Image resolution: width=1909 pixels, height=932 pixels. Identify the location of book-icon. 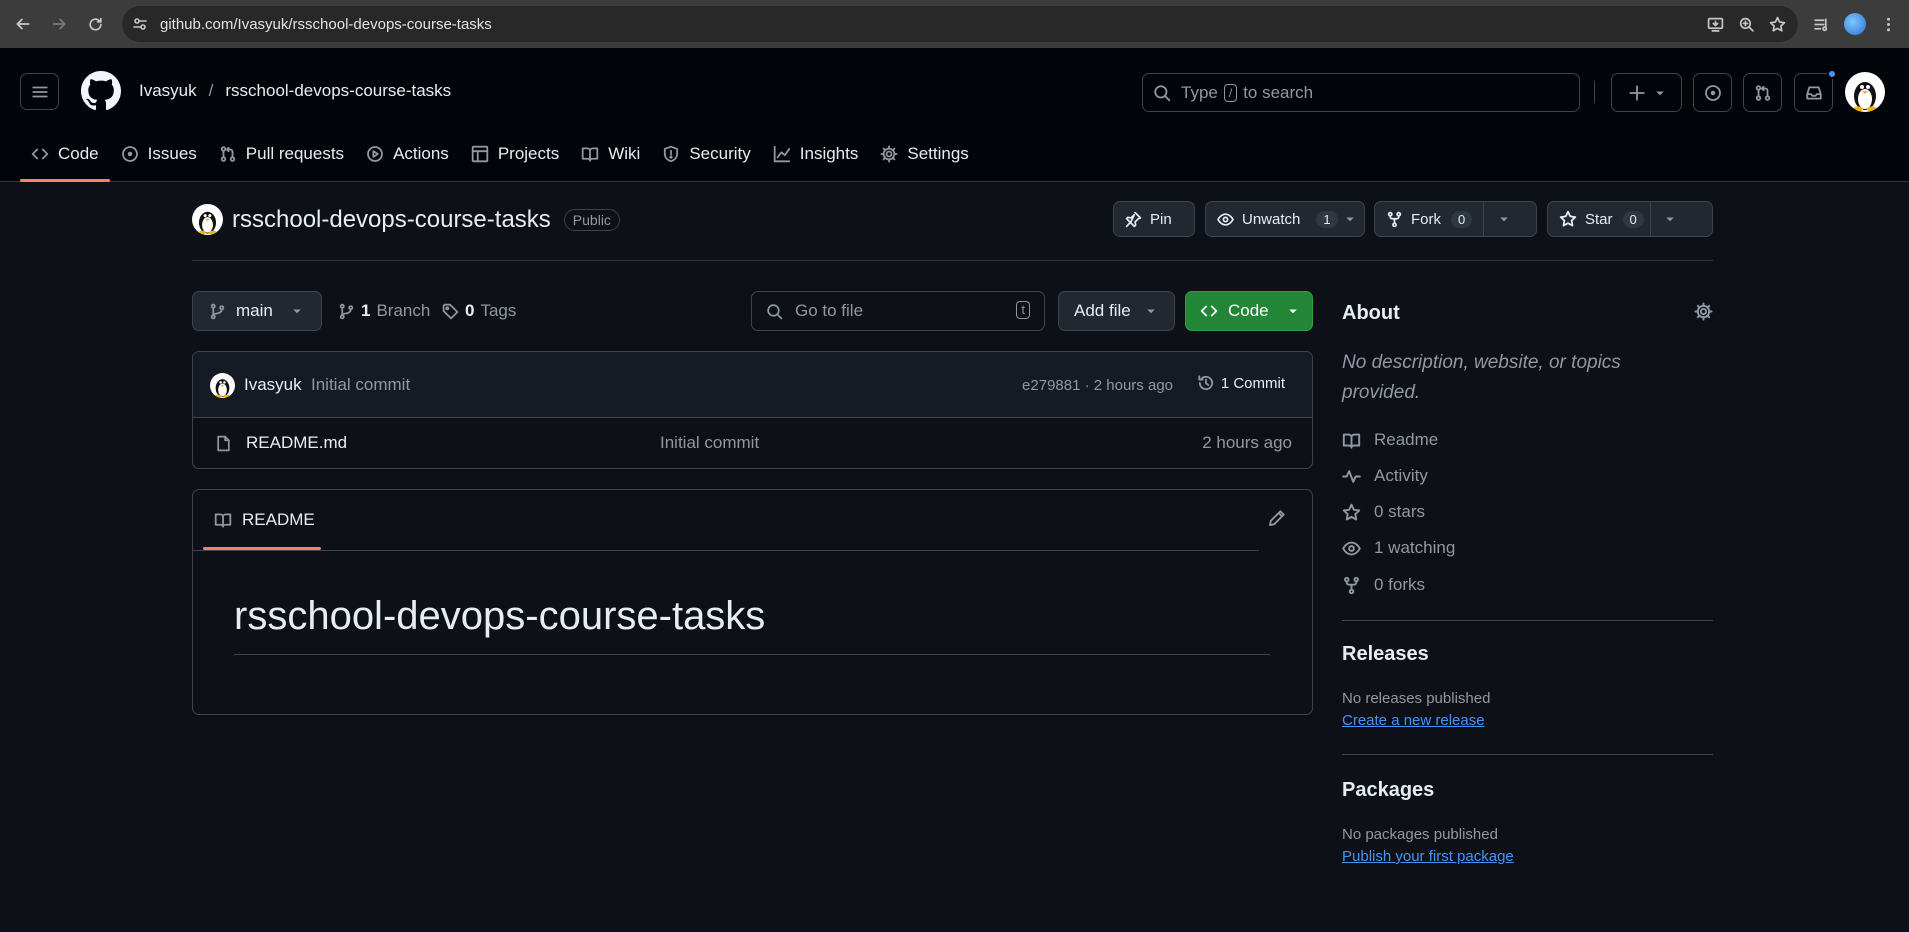
(1351, 440).